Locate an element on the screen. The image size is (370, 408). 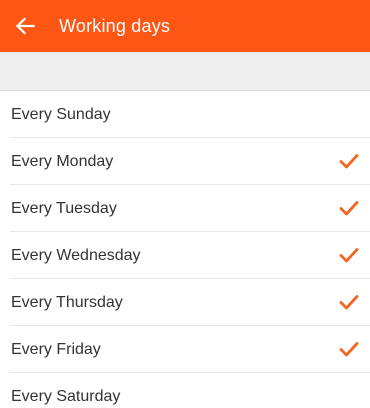
day-row-saturday: Every Saturday is located at coordinates (185, 390).